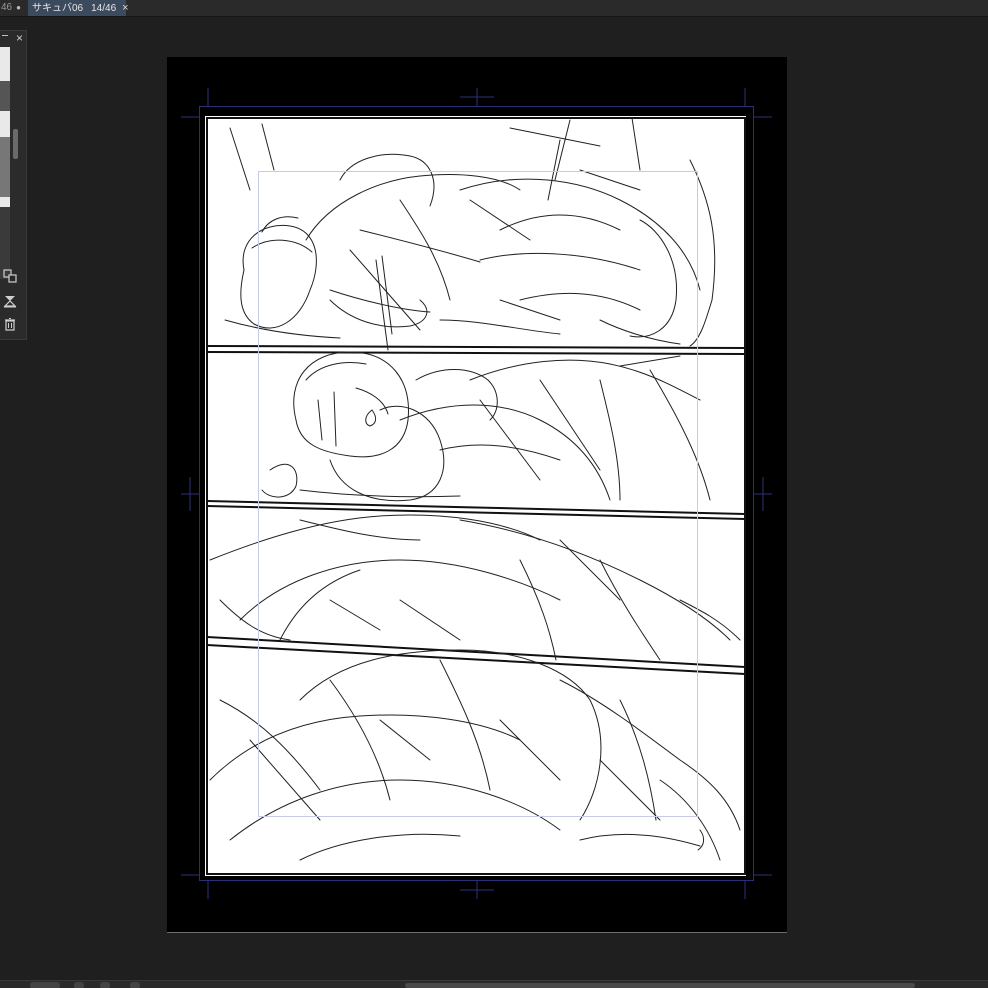 The height and width of the screenshot is (988, 988). What do you see at coordinates (135, 985) in the screenshot?
I see `rotate-icon` at bounding box center [135, 985].